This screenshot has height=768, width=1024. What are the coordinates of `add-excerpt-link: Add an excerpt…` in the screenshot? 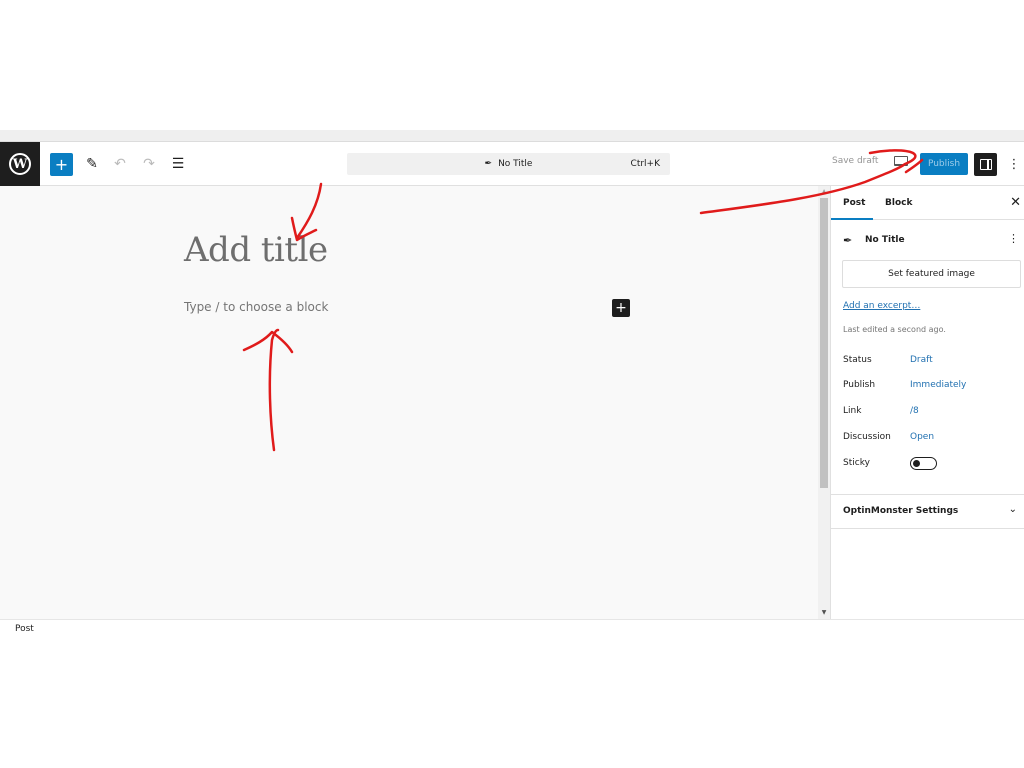 It's located at (881, 306).